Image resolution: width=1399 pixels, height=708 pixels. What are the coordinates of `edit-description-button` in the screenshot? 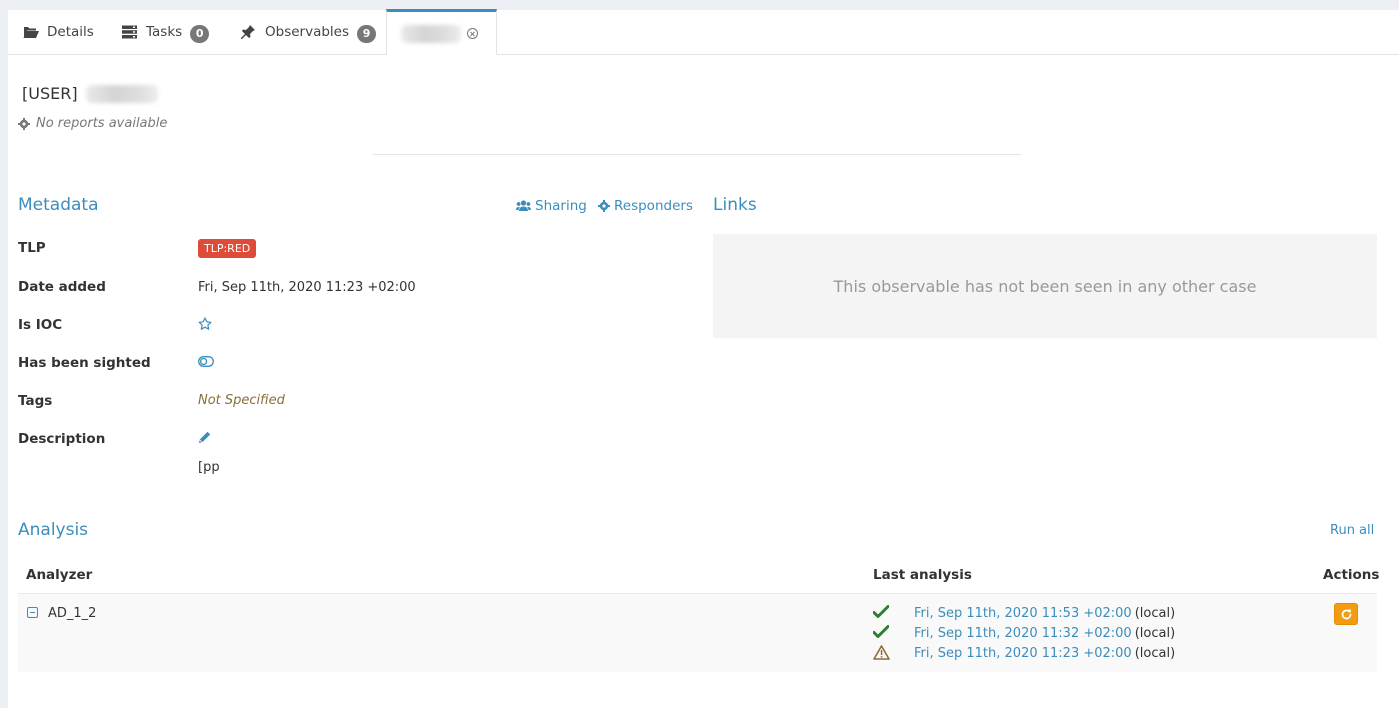 It's located at (204, 439).